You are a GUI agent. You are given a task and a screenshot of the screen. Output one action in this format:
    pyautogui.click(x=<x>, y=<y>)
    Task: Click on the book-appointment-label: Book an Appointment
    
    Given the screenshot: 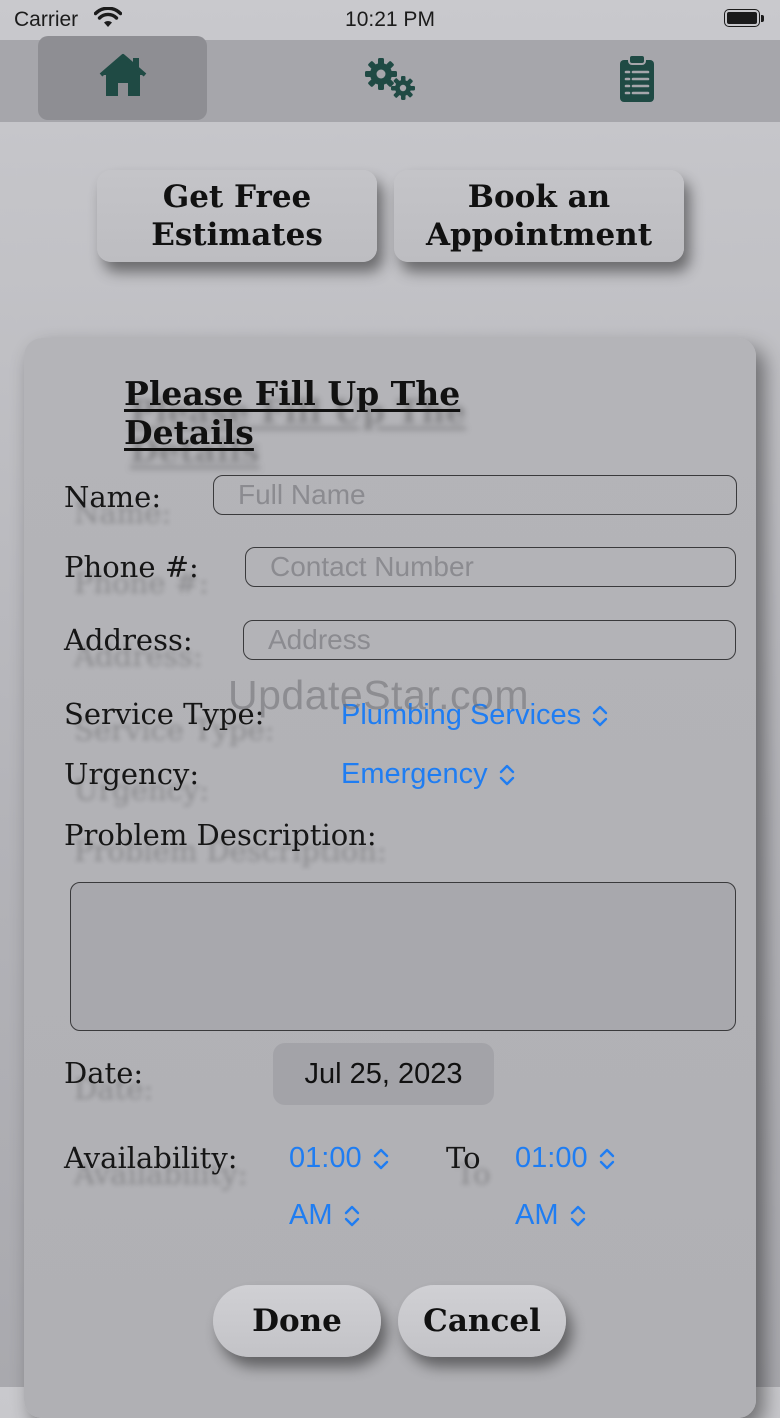 What is the action you would take?
    pyautogui.click(x=539, y=216)
    